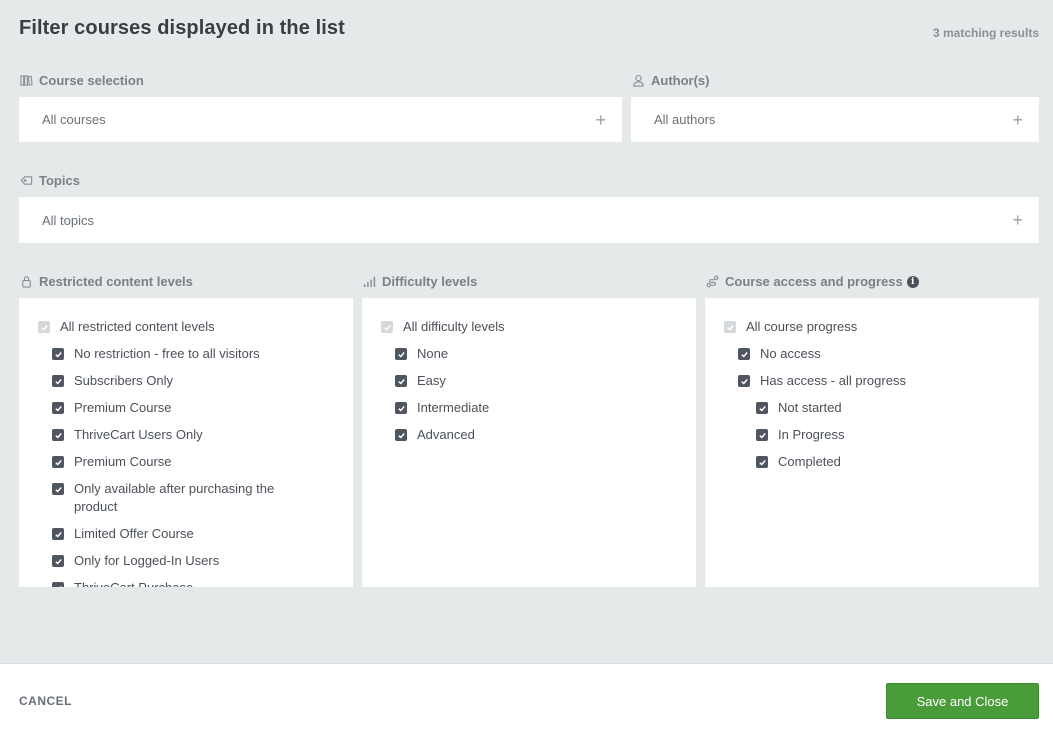 This screenshot has height=729, width=1053. I want to click on restricted-item: Only for Logged-In Users, so click(186, 561).